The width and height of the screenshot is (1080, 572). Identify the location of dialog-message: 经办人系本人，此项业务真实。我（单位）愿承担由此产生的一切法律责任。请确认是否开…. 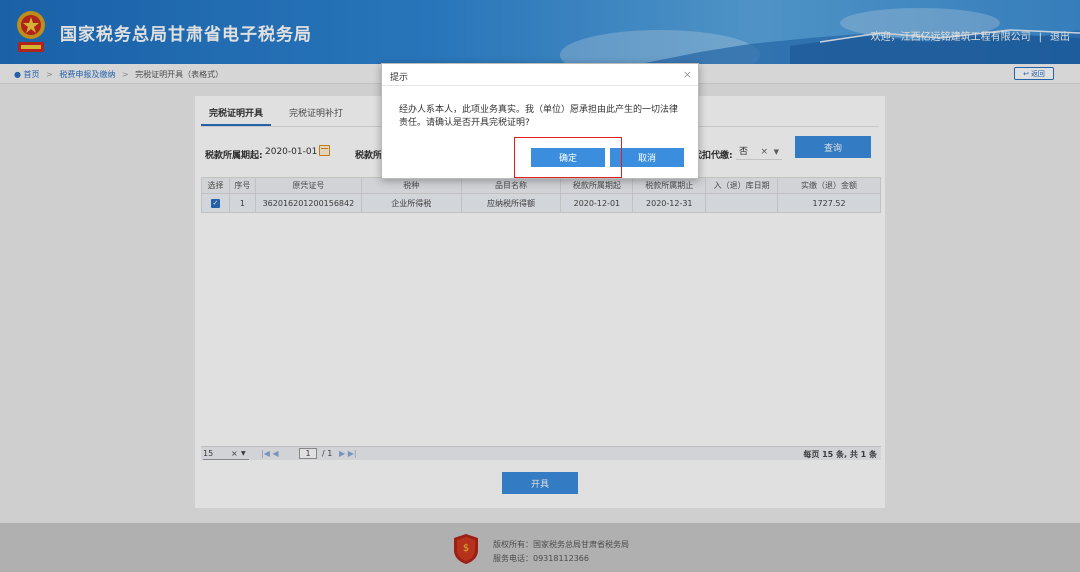
(539, 116).